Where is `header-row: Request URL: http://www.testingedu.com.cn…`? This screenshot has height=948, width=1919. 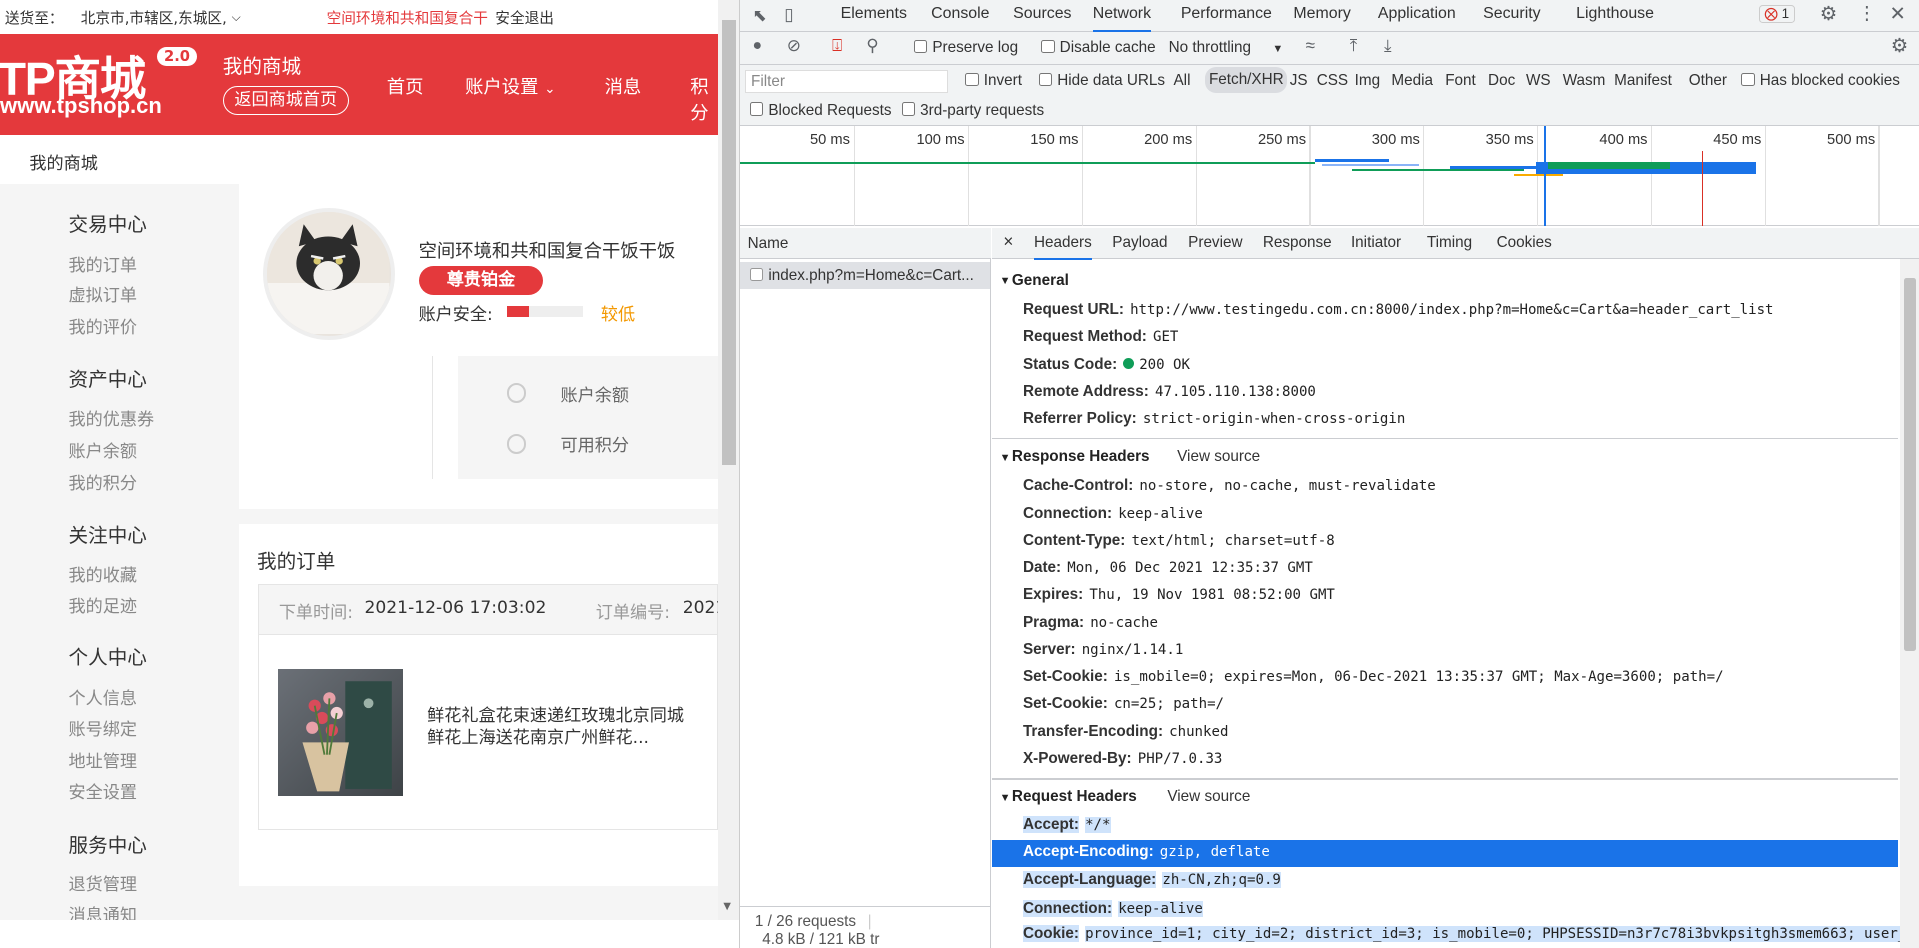
header-row: Request URL: http://www.testingedu.com.cn… is located at coordinates (1398, 310).